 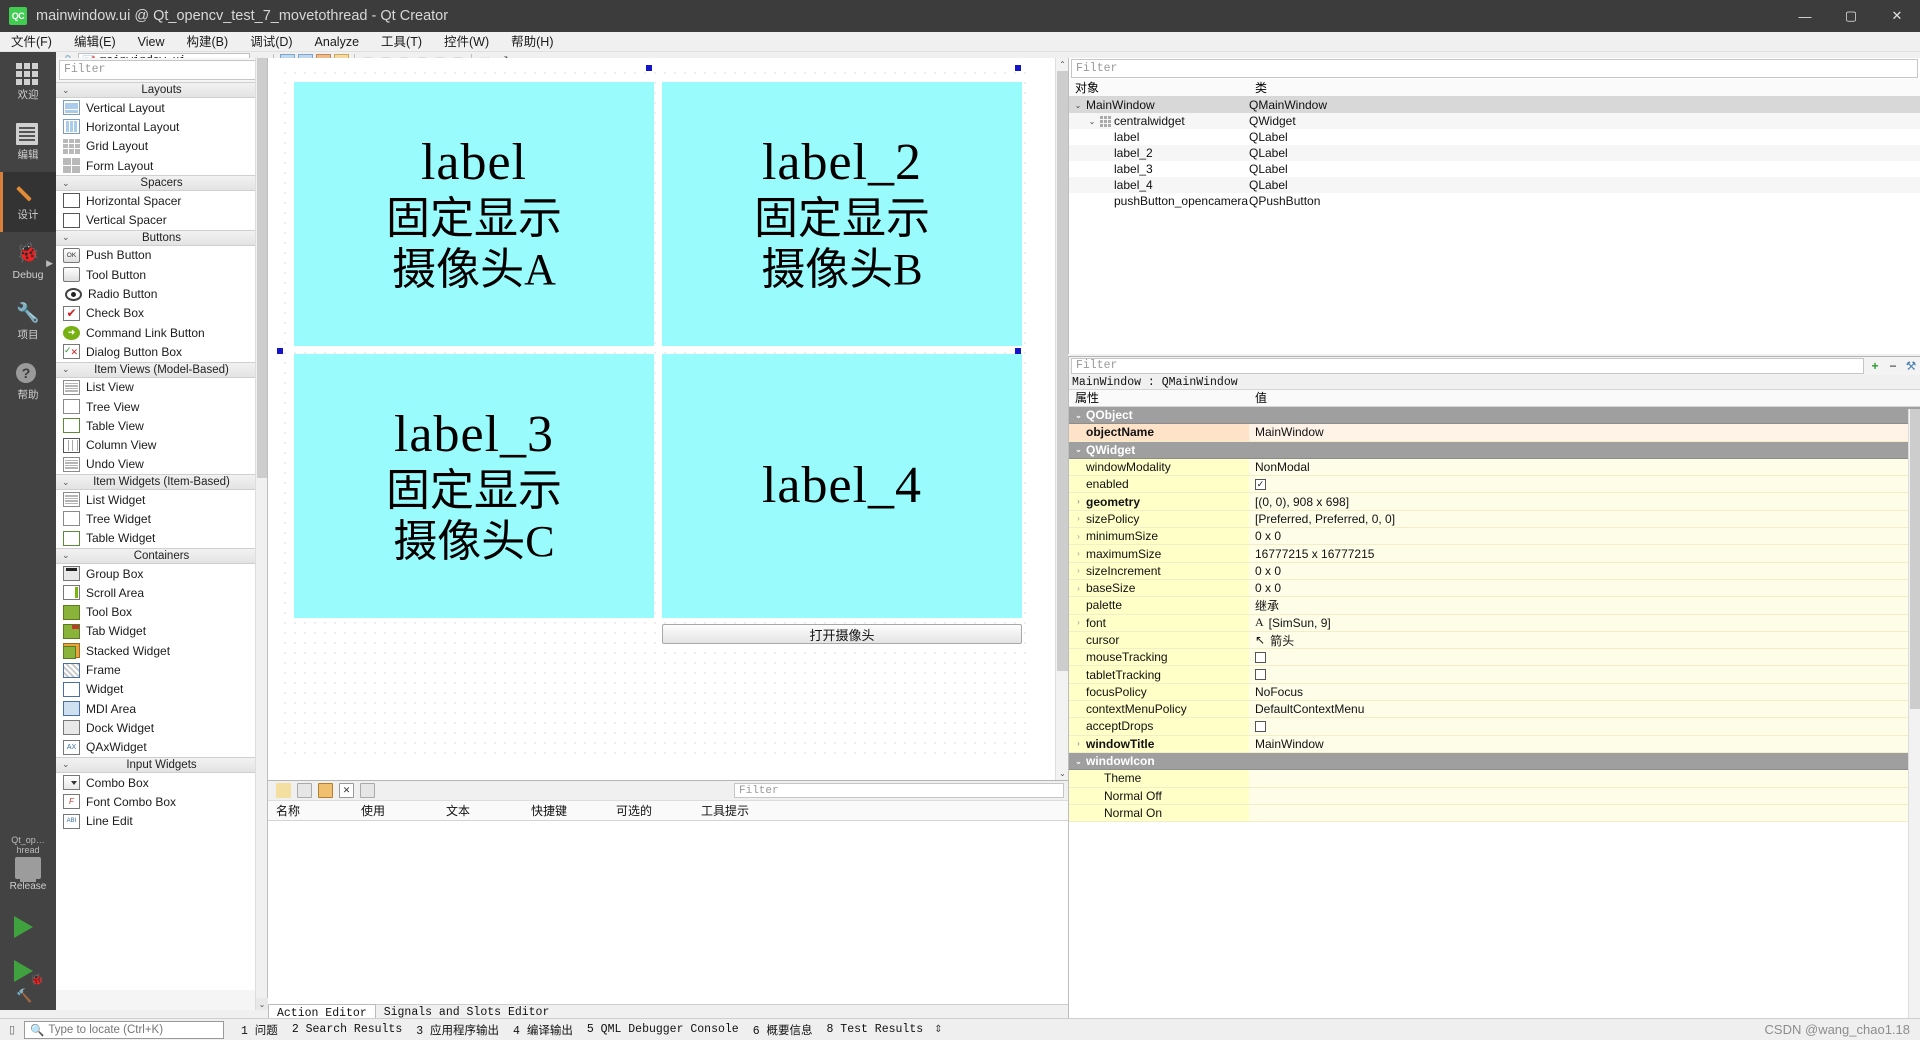 What do you see at coordinates (161, 445) in the screenshot?
I see `widget-box-item: Column View` at bounding box center [161, 445].